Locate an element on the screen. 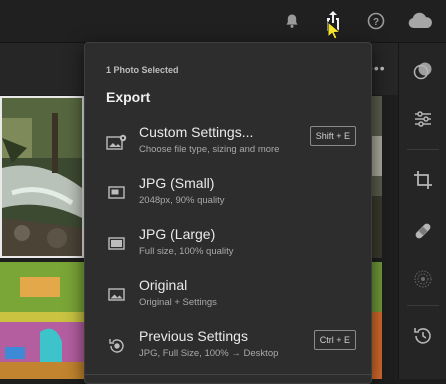 The width and height of the screenshot is (446, 384). cloud-icon is located at coordinates (420, 21).